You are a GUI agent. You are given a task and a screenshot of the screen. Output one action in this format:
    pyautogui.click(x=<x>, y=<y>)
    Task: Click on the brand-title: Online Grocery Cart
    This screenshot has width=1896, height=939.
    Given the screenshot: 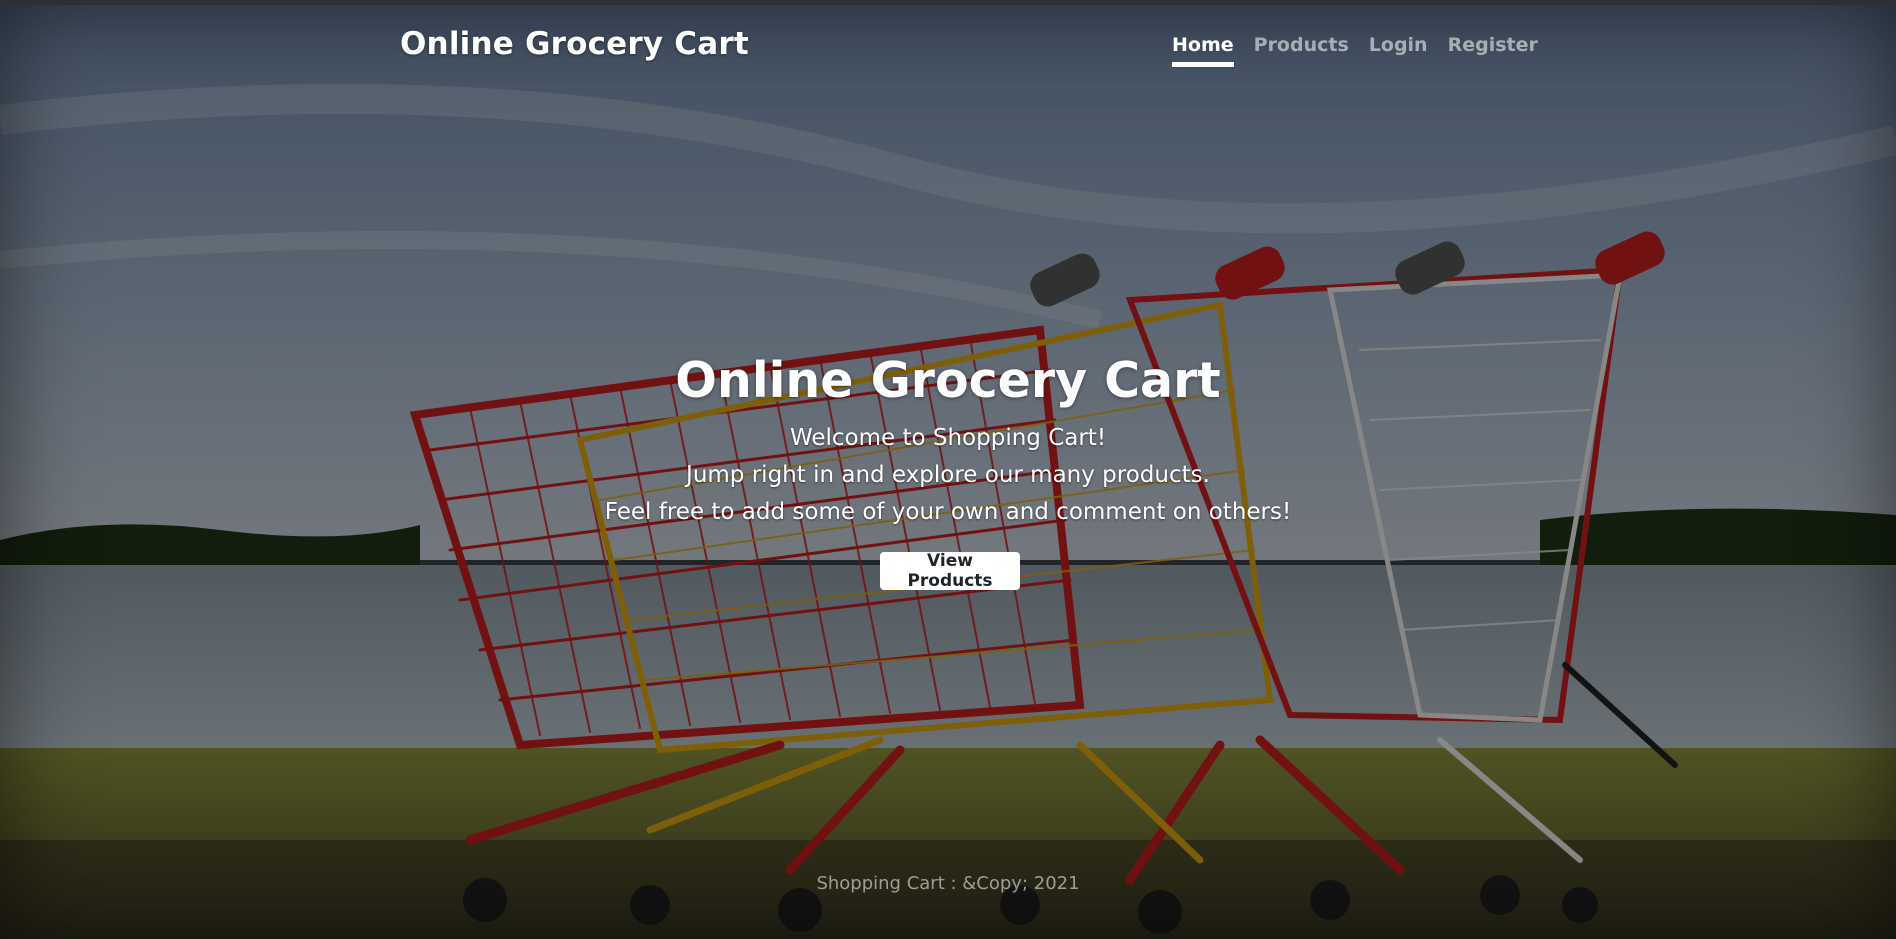 What is the action you would take?
    pyautogui.click(x=574, y=44)
    